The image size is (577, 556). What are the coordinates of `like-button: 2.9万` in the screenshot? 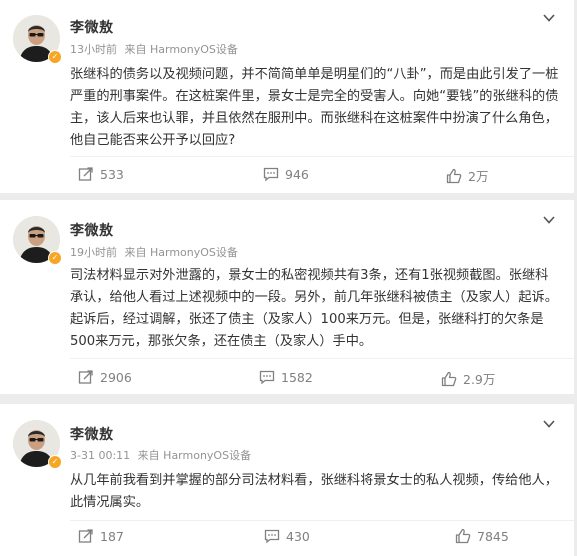 It's located at (468, 378).